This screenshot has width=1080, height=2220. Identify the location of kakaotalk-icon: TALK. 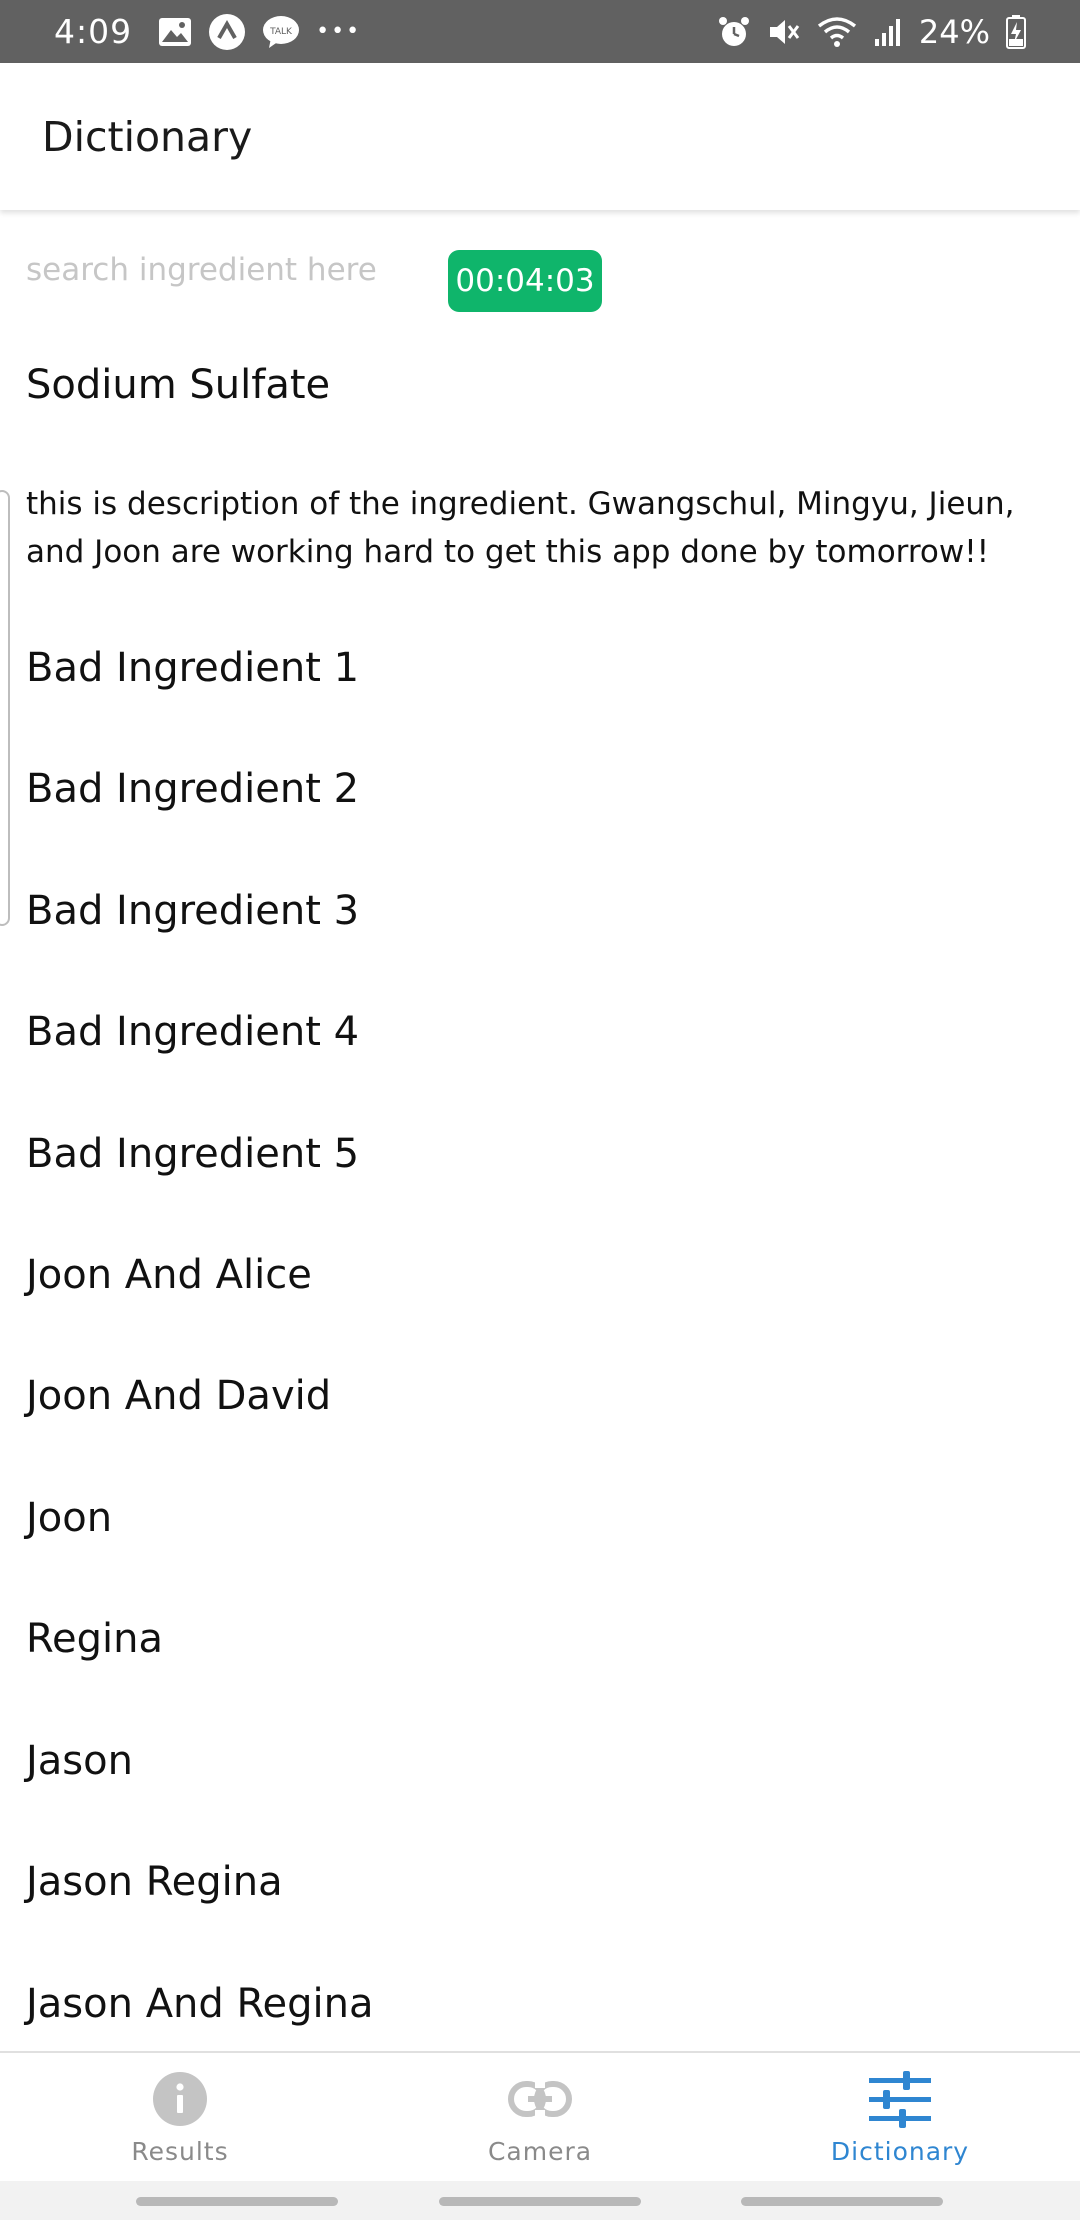
(281, 32).